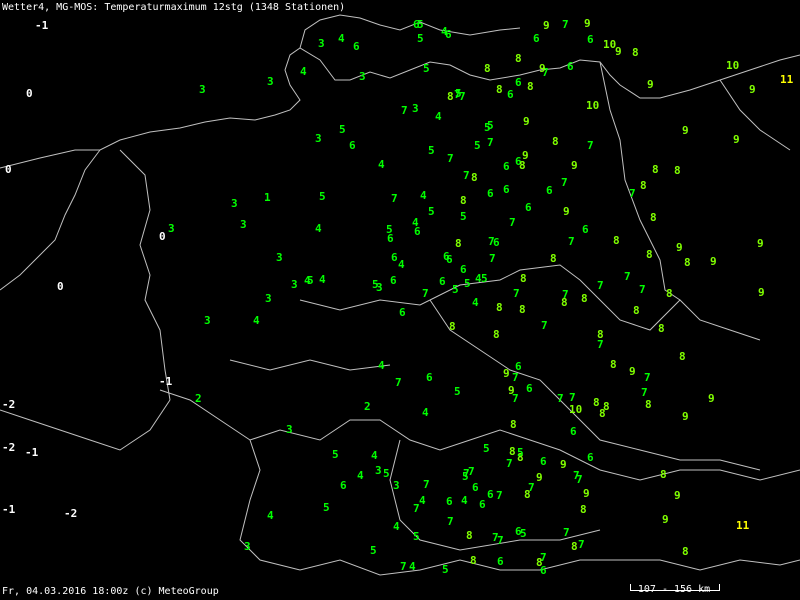 This screenshot has height=600, width=800. I want to click on station-value: 10, so click(576, 409).